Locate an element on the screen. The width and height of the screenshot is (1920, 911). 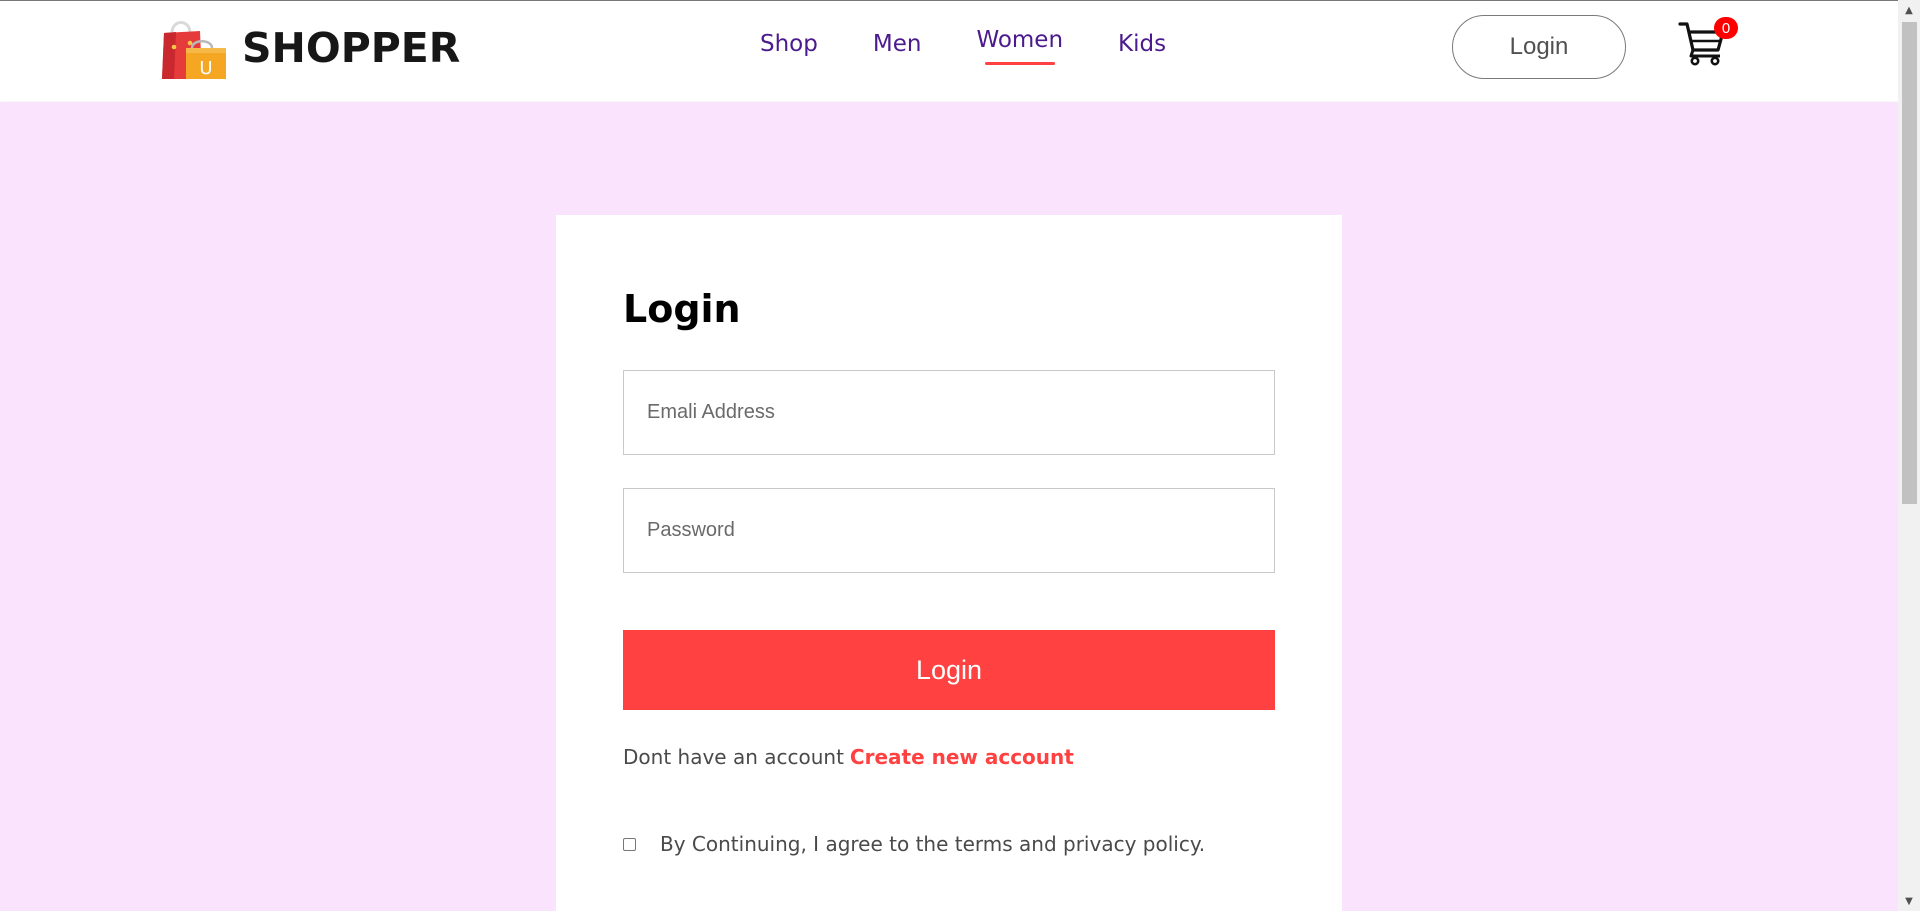
navbar: U SHOPPER Shop Men Women Kids Login 0 is located at coordinates (949, 51).